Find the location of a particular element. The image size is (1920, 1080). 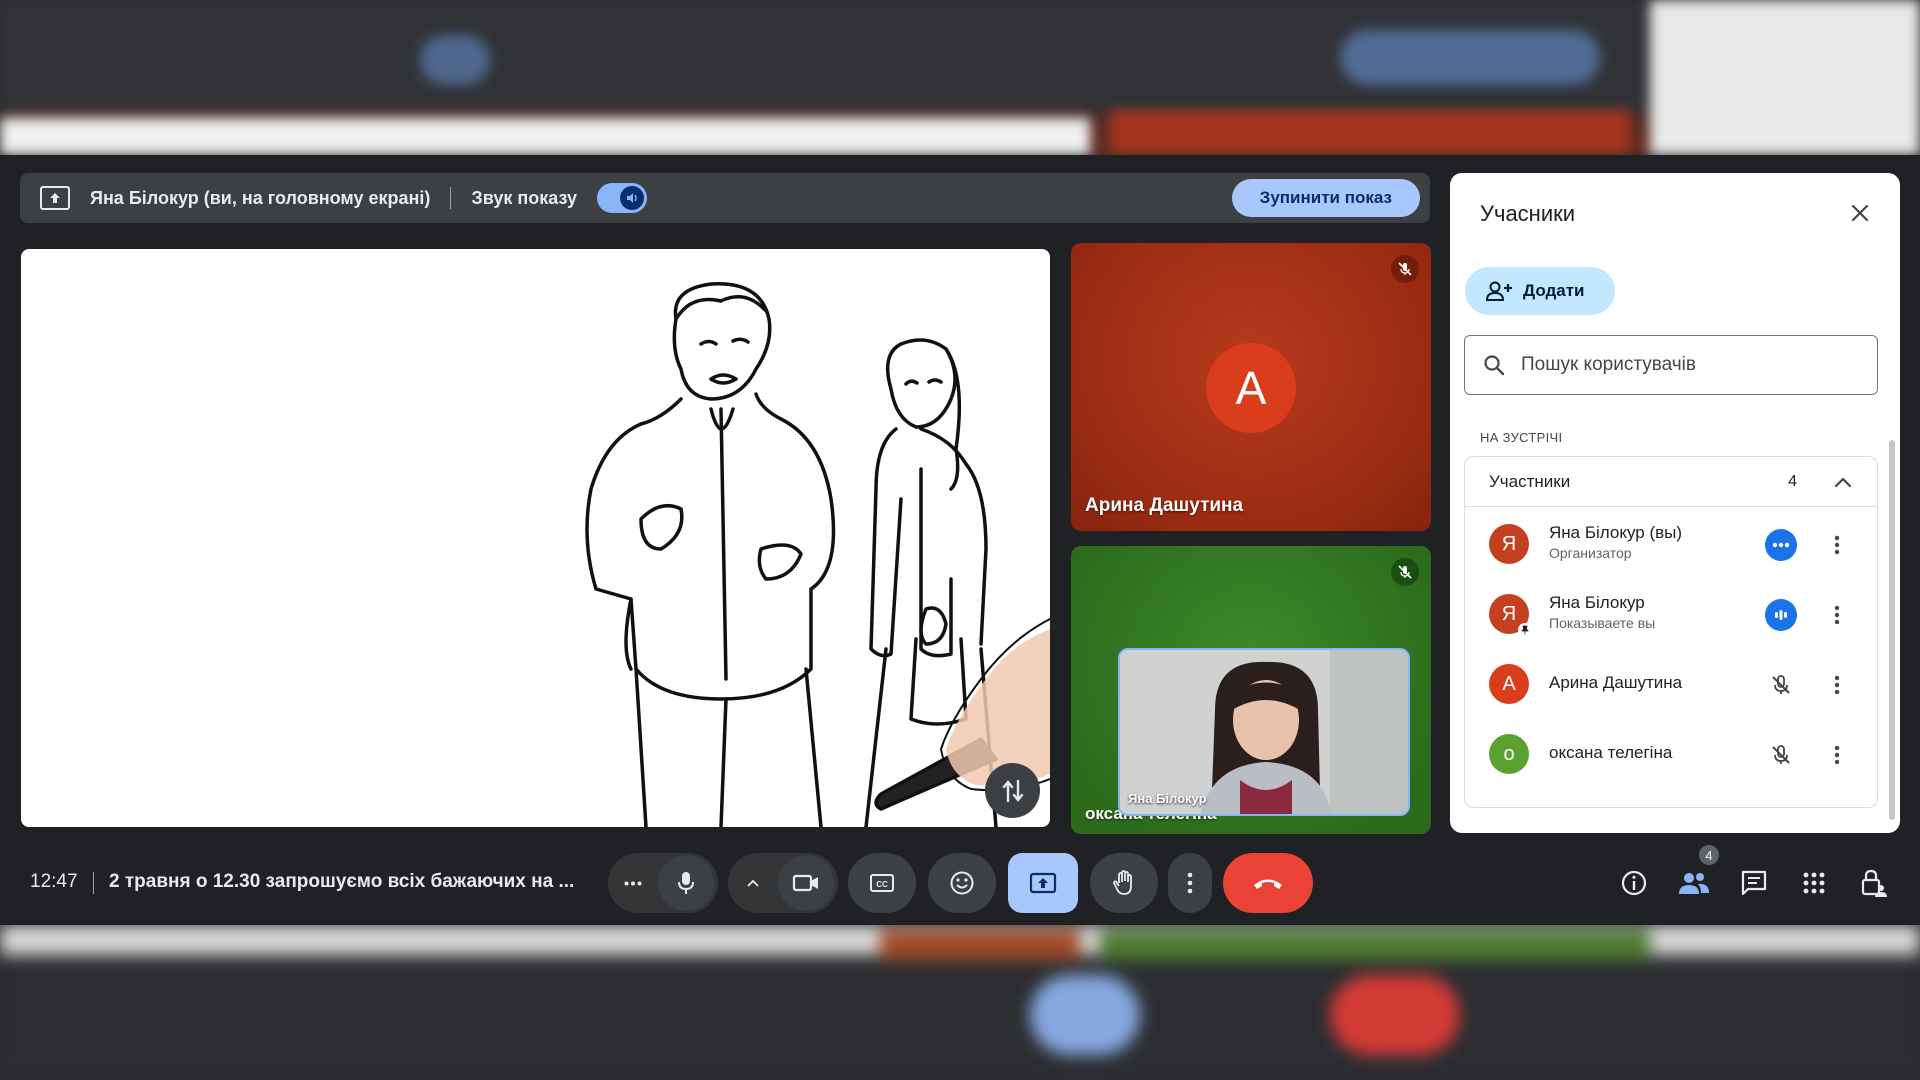

activities-button is located at coordinates (1814, 883).